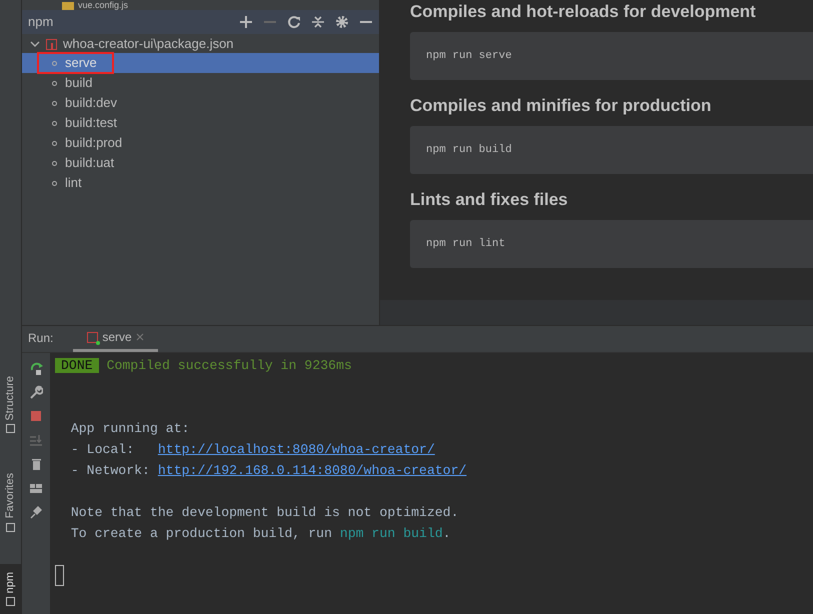 The image size is (813, 614). I want to click on console-text: ., so click(446, 533).